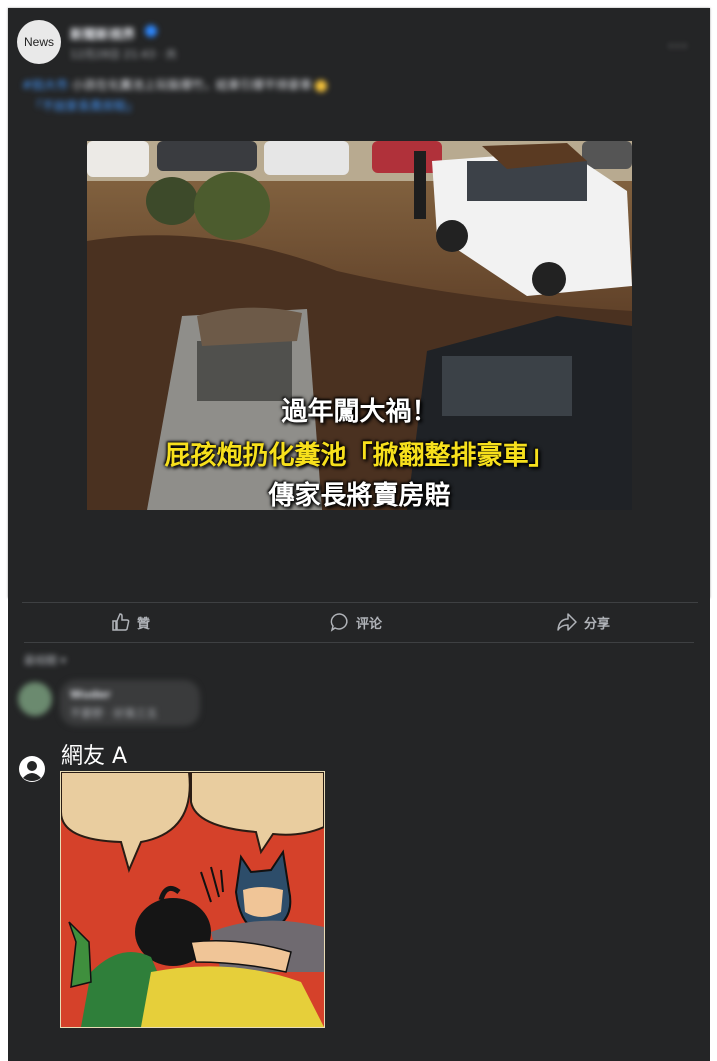 The height and width of the screenshot is (1061, 717). What do you see at coordinates (144, 624) in the screenshot?
I see `like-label: 贊` at bounding box center [144, 624].